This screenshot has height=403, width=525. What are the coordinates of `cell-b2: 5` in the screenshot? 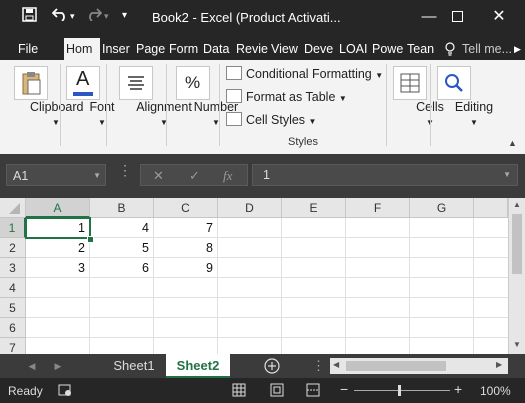 It's located at (122, 248).